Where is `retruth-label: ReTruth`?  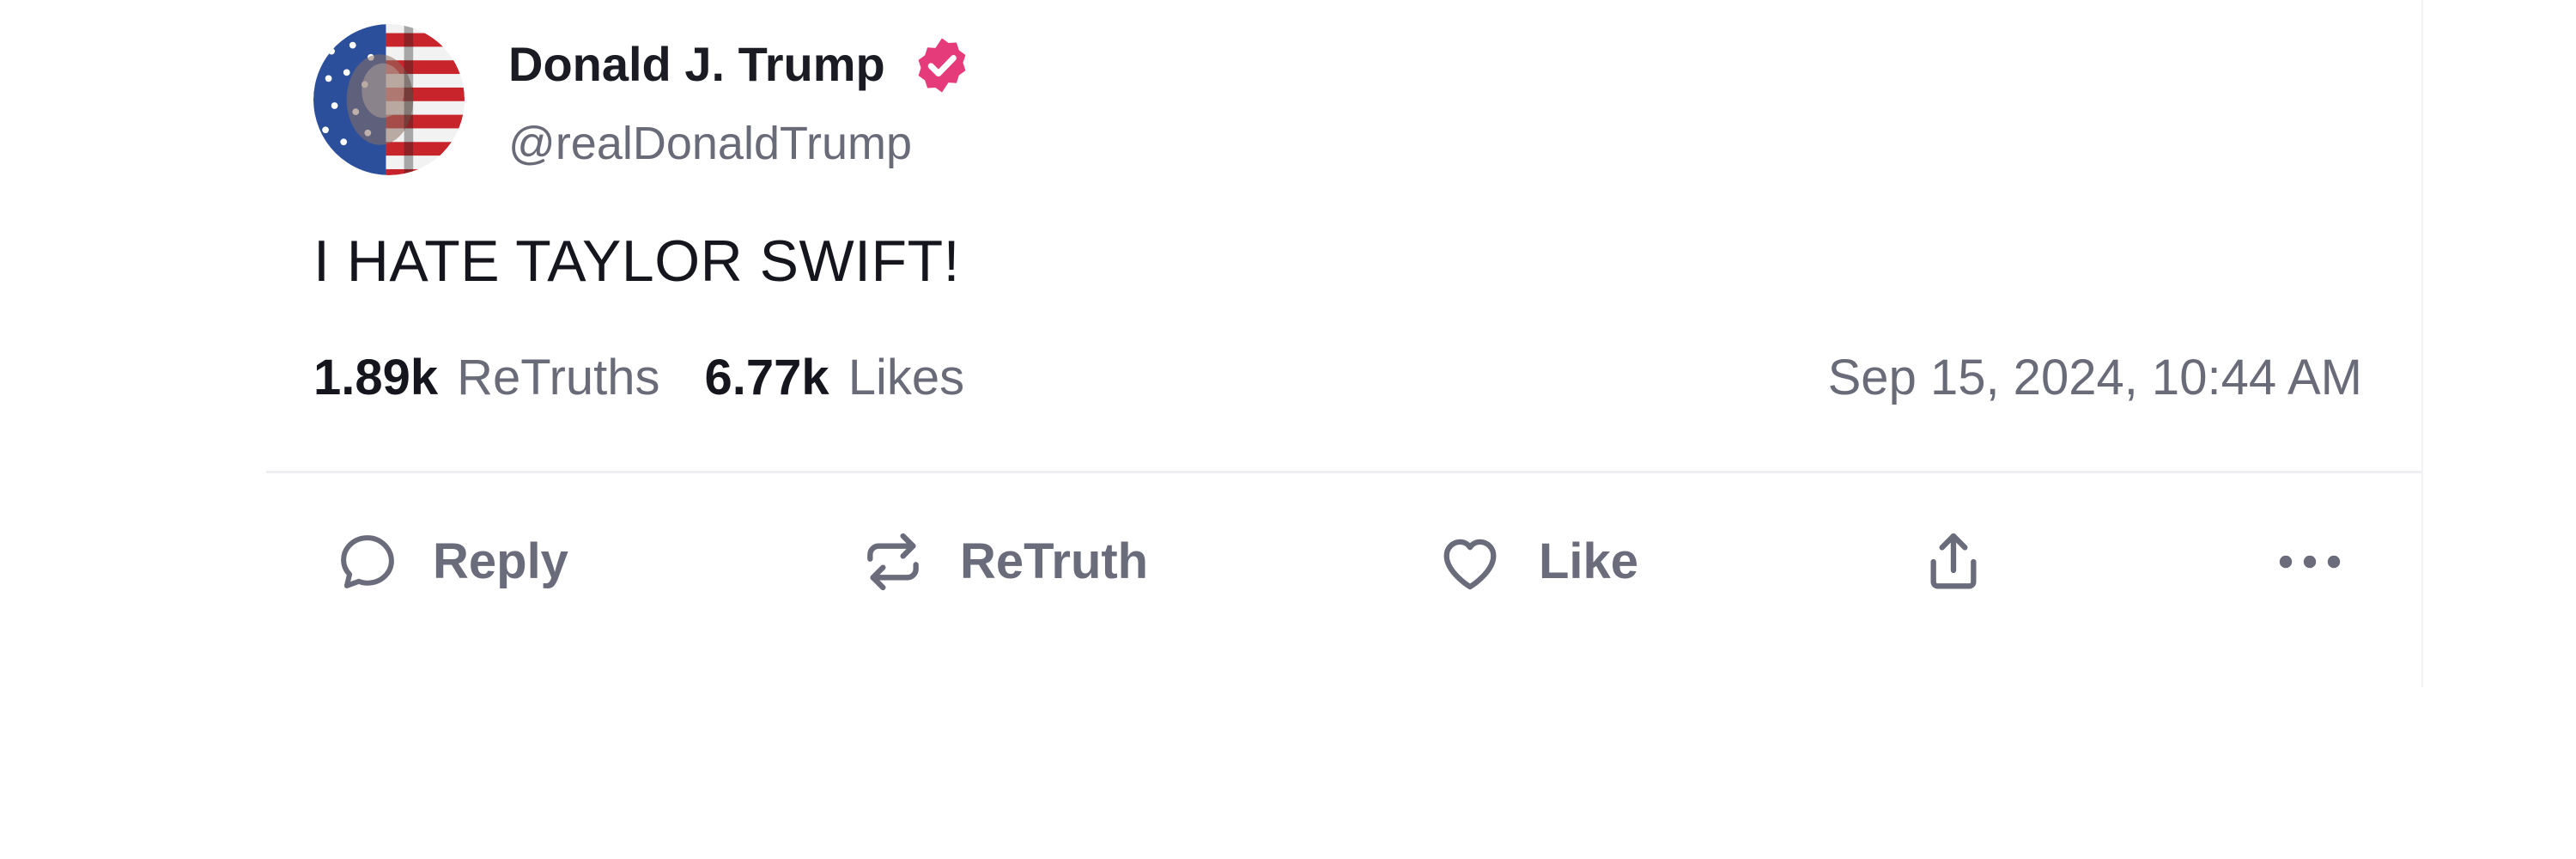
retruth-label: ReTruth is located at coordinates (1054, 561).